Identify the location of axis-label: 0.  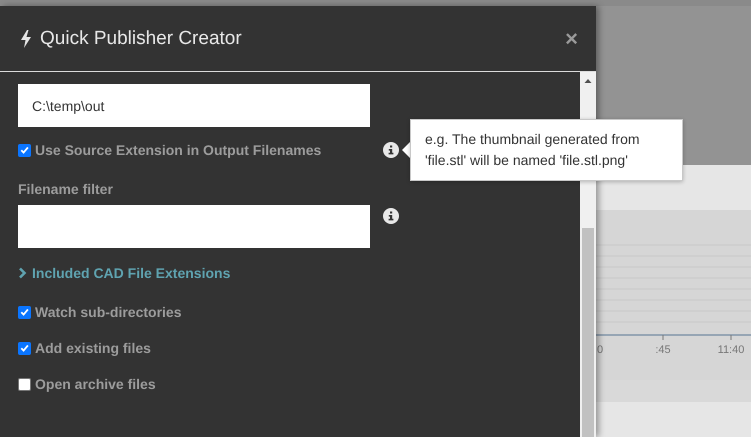
(600, 350).